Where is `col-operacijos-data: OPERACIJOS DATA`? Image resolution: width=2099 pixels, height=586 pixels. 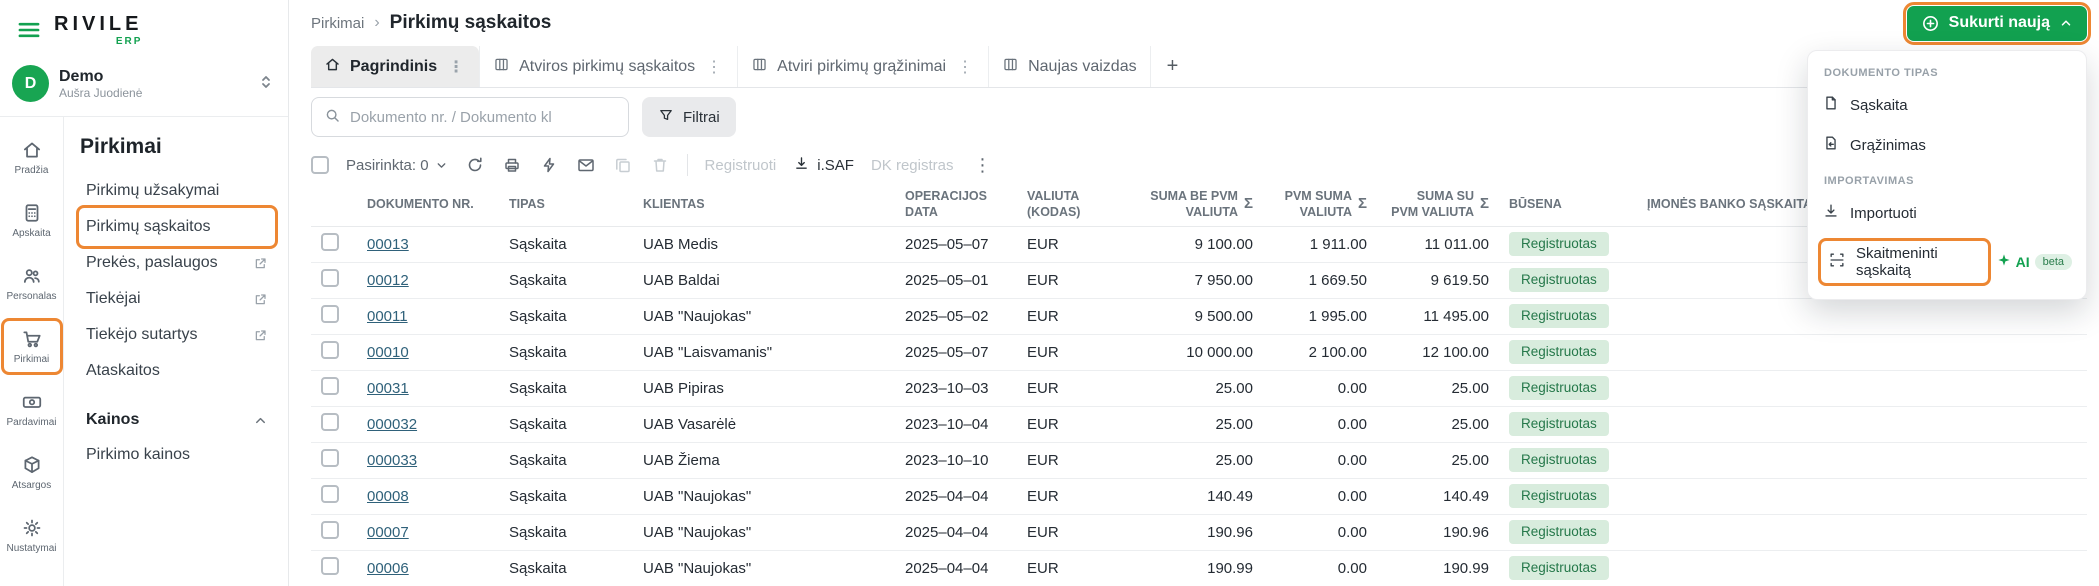 col-operacijos-data: OPERACIJOS DATA is located at coordinates (956, 205).